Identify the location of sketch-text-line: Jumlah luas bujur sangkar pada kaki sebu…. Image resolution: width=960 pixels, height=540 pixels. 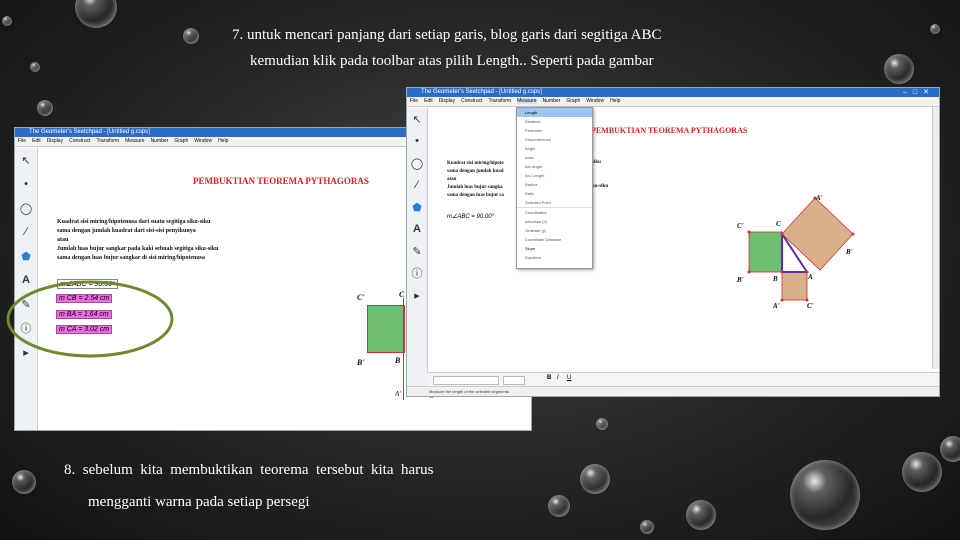
(138, 249).